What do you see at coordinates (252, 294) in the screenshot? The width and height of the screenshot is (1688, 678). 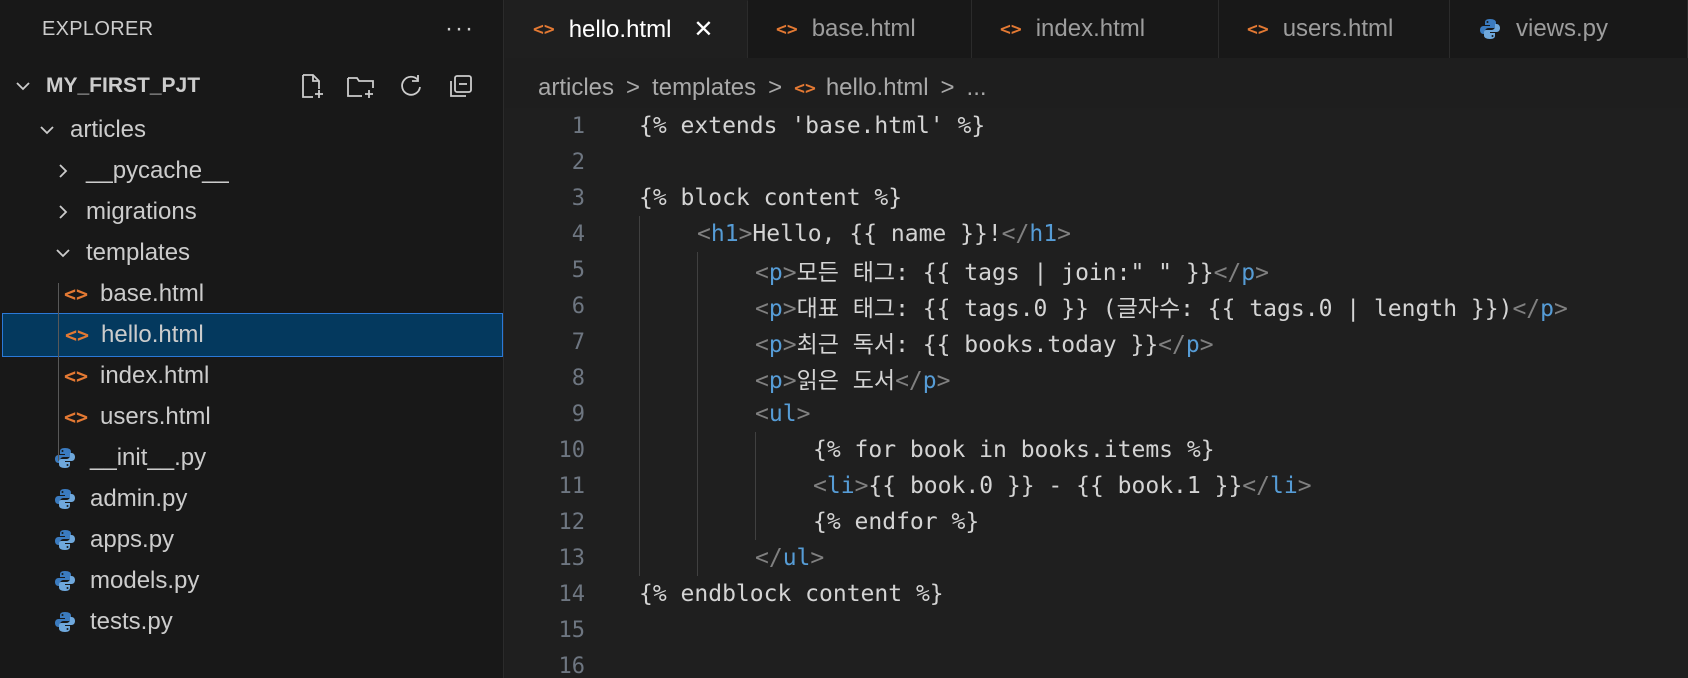 I see `tree-item-base-html: <> base.html` at bounding box center [252, 294].